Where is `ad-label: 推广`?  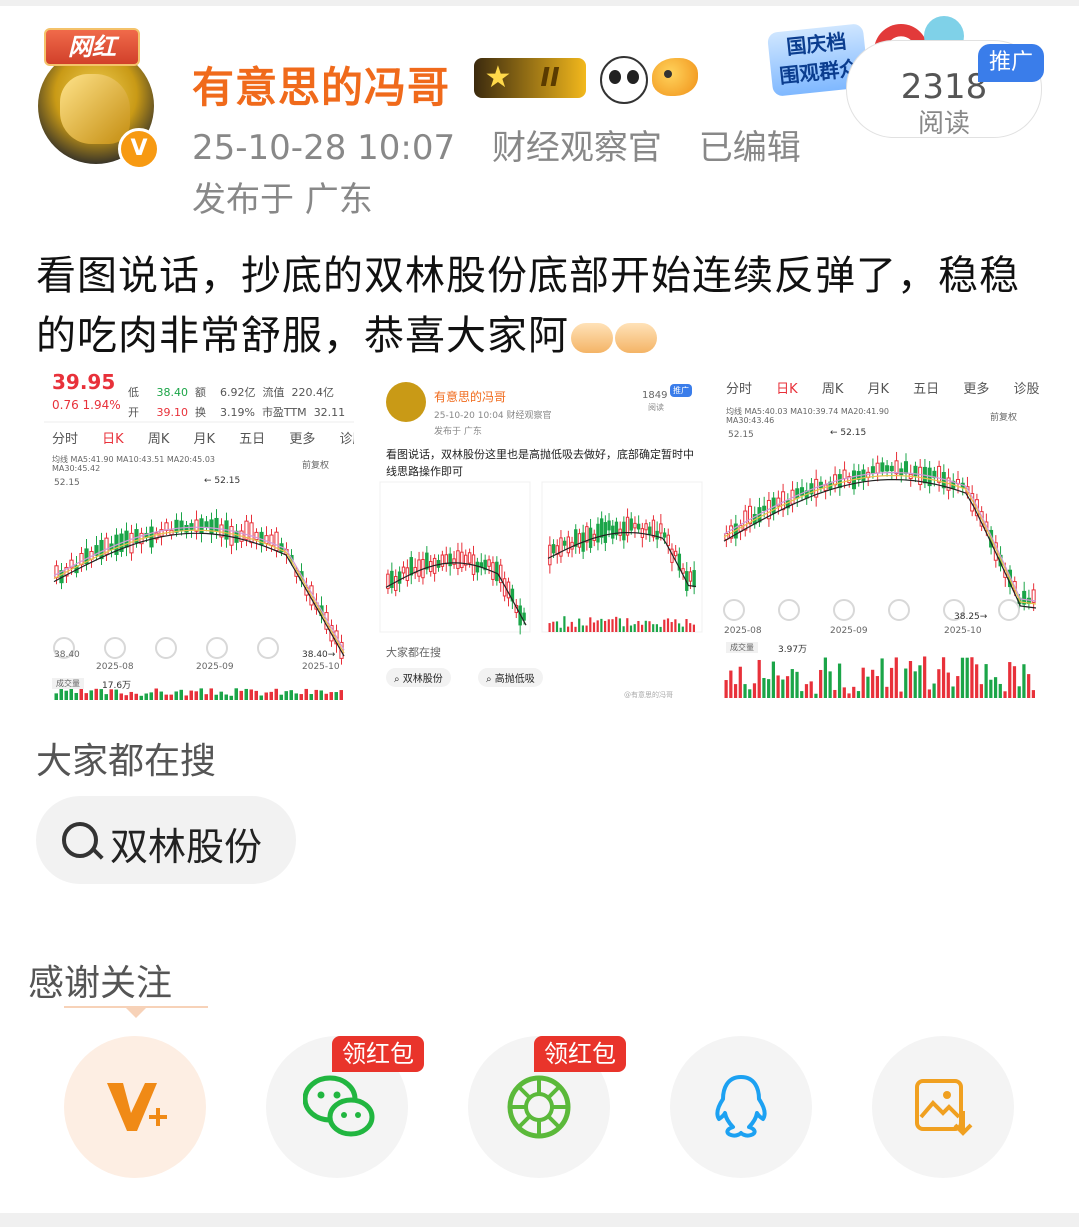
ad-label: 推广 is located at coordinates (1011, 63).